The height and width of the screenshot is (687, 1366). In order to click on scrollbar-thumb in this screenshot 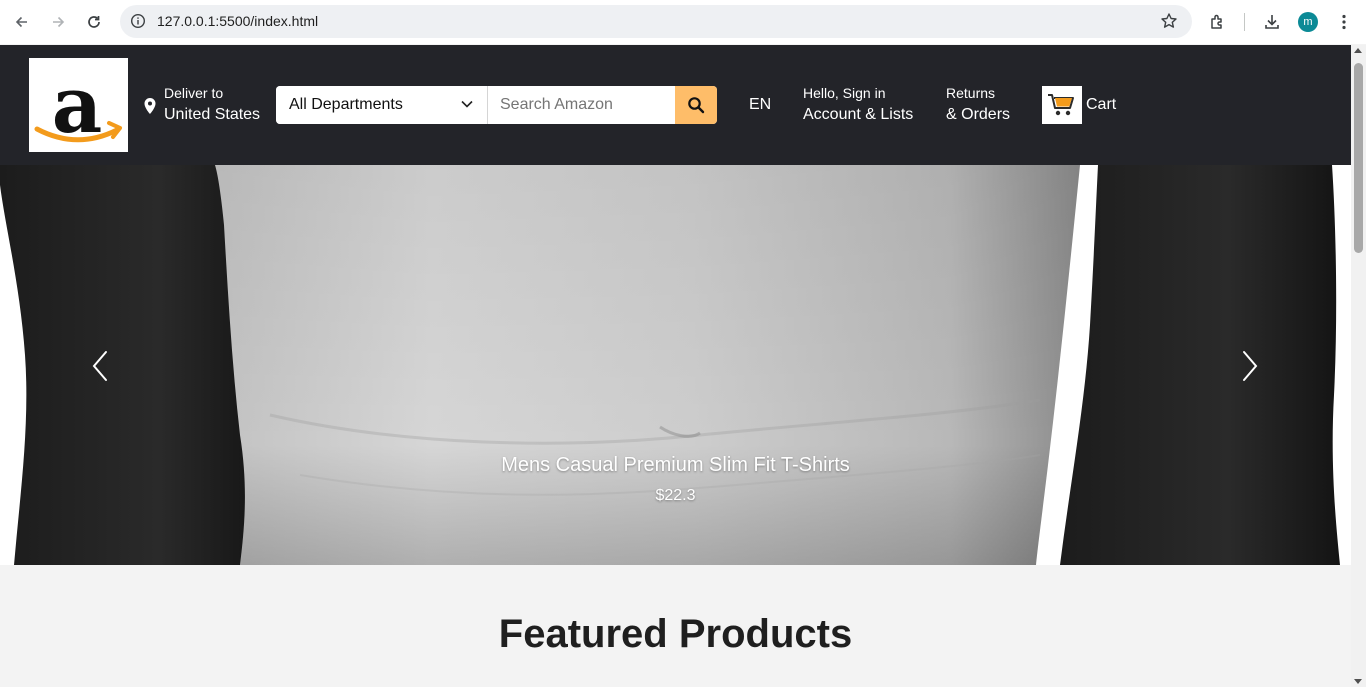, I will do `click(1358, 158)`.